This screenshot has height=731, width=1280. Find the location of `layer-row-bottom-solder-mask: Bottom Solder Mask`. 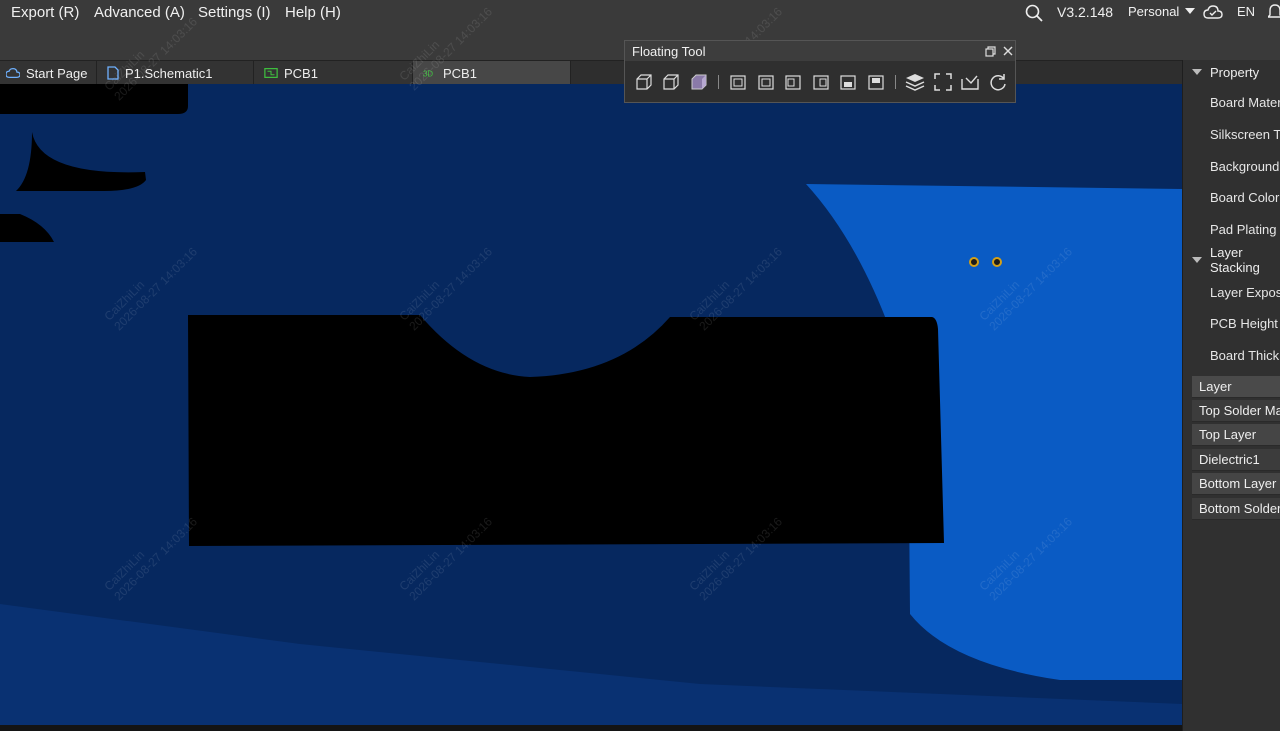

layer-row-bottom-solder-mask: Bottom Solder Mask is located at coordinates (1236, 509).